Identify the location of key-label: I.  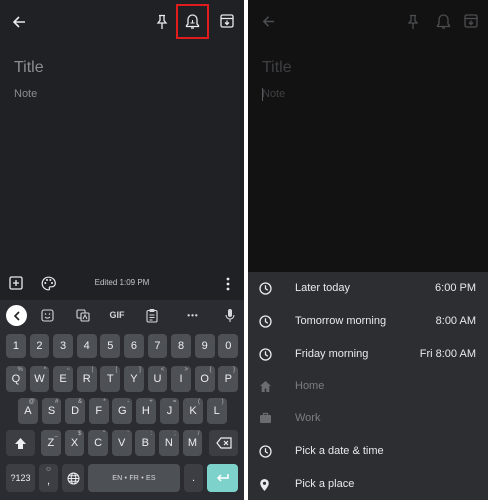
(181, 379).